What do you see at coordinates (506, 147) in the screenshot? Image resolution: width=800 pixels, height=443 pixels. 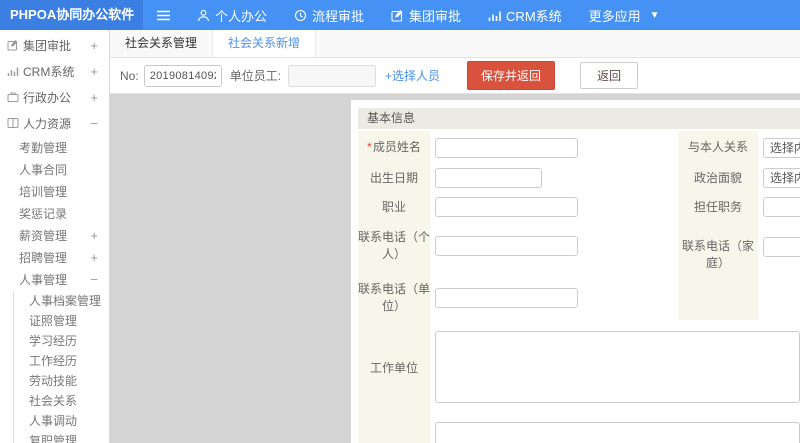 I see `member-name-input` at bounding box center [506, 147].